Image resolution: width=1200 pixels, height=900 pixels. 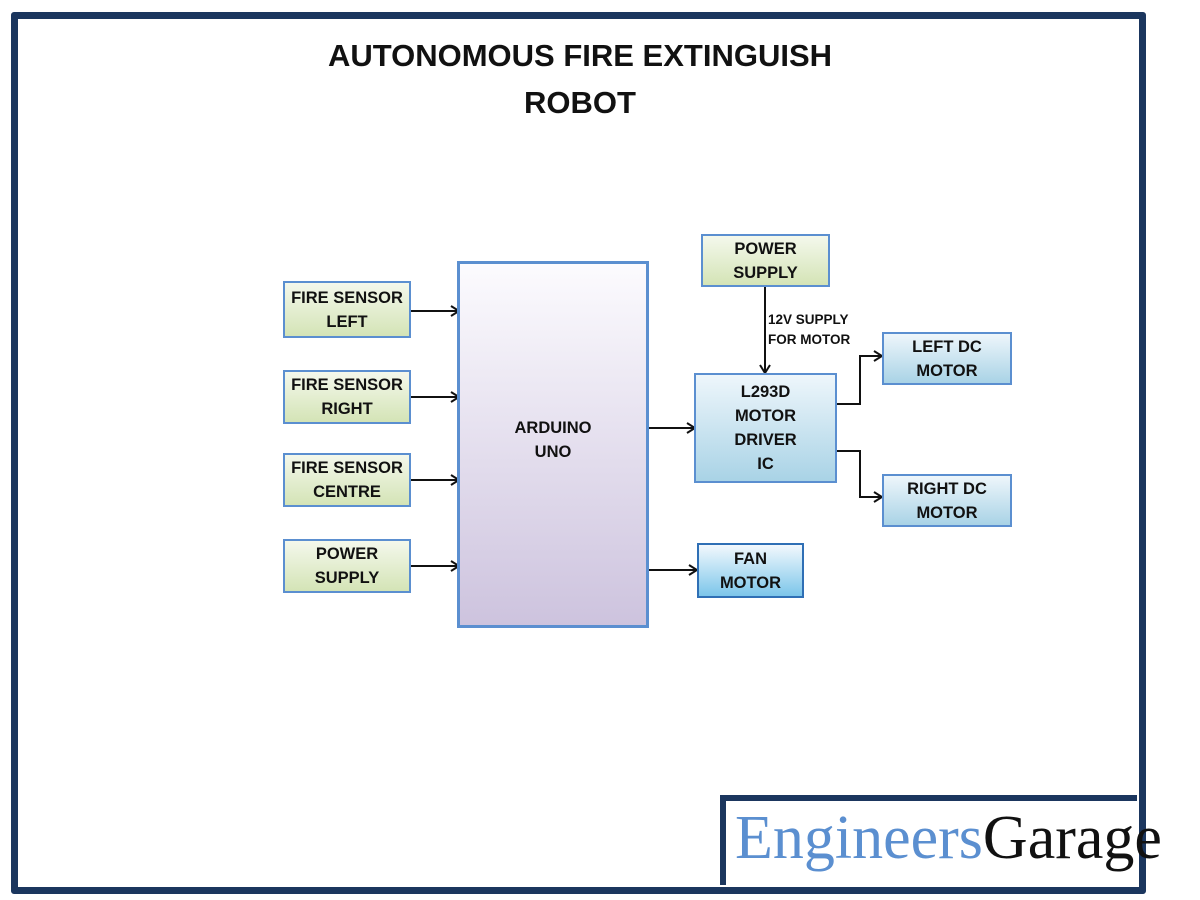 I want to click on fire-sensor-left-block: FIRE SENSOR LEFT, so click(x=347, y=309).